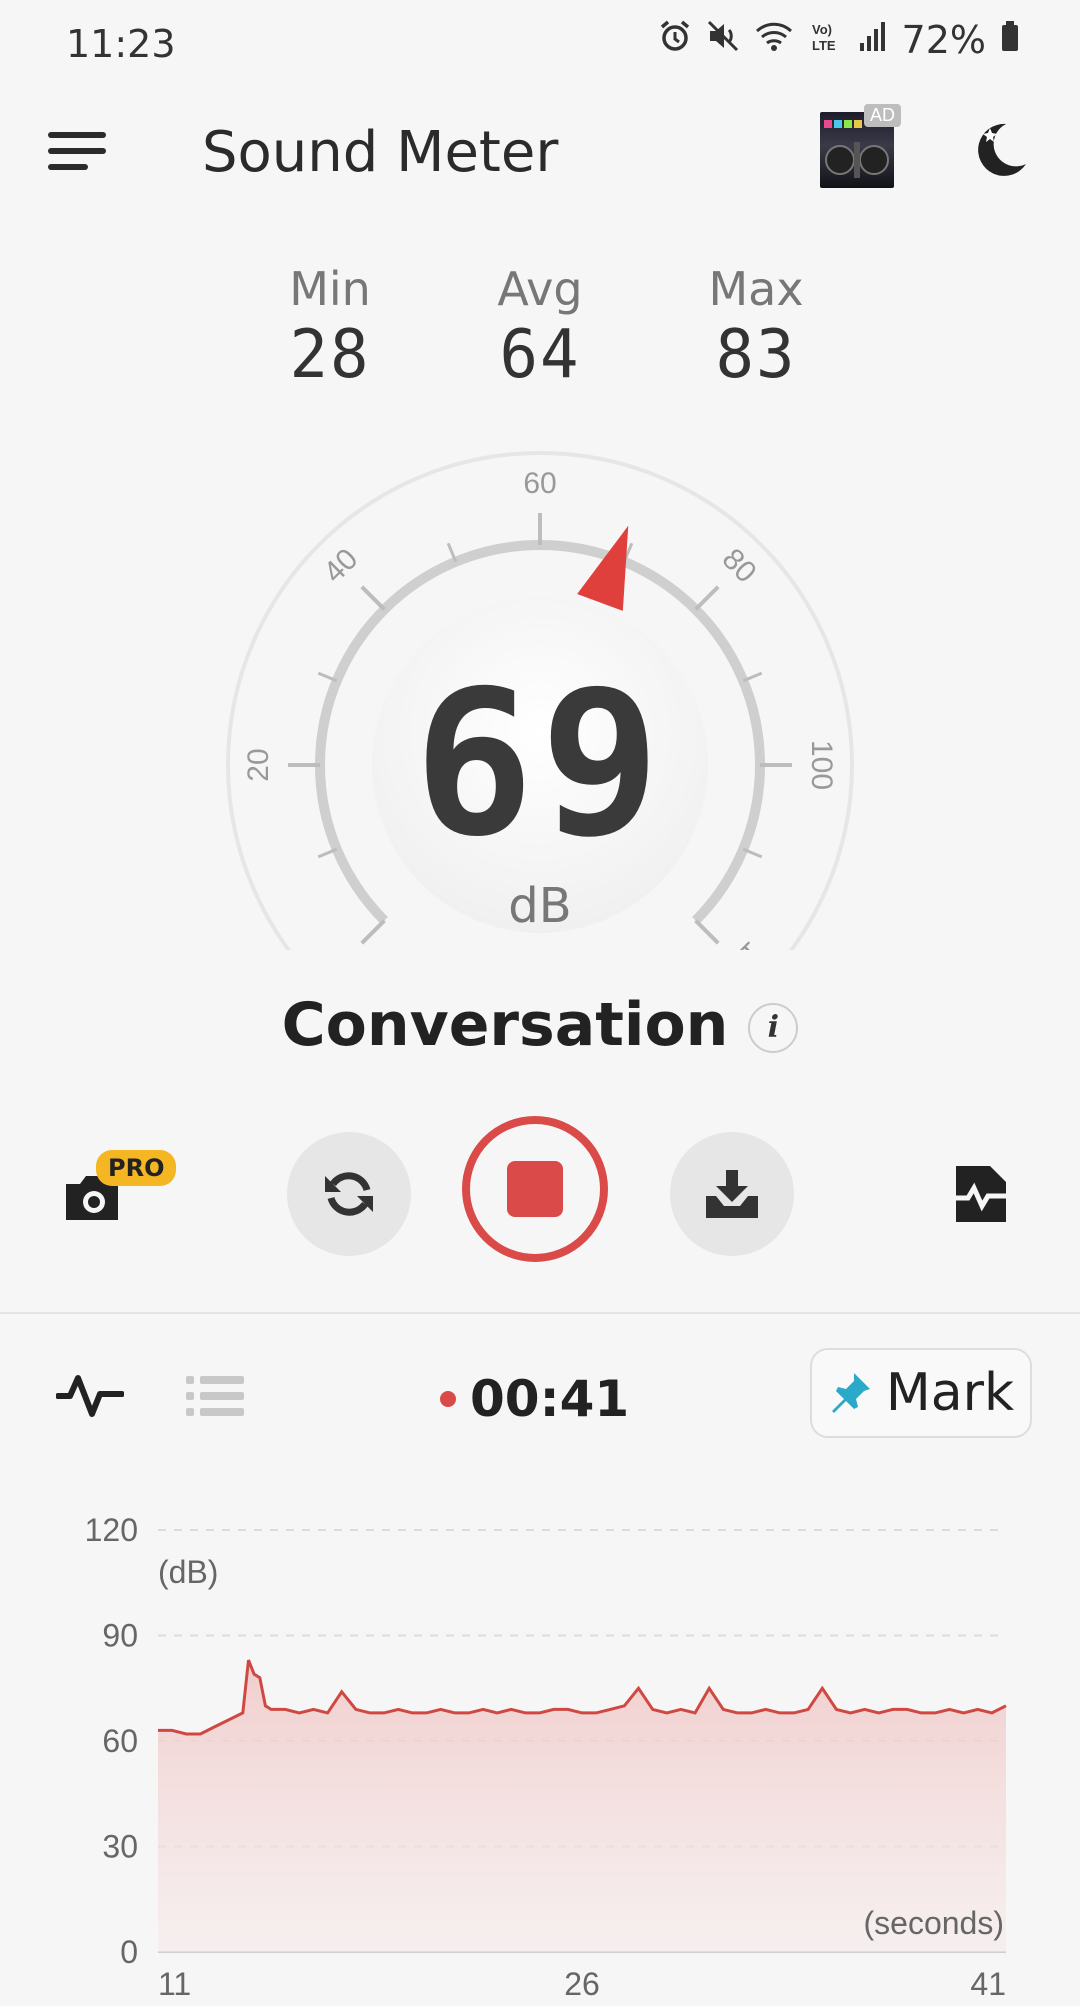 This screenshot has height=2006, width=1080. What do you see at coordinates (120, 1636) in the screenshot?
I see `chart-y-tick-label: 90` at bounding box center [120, 1636].